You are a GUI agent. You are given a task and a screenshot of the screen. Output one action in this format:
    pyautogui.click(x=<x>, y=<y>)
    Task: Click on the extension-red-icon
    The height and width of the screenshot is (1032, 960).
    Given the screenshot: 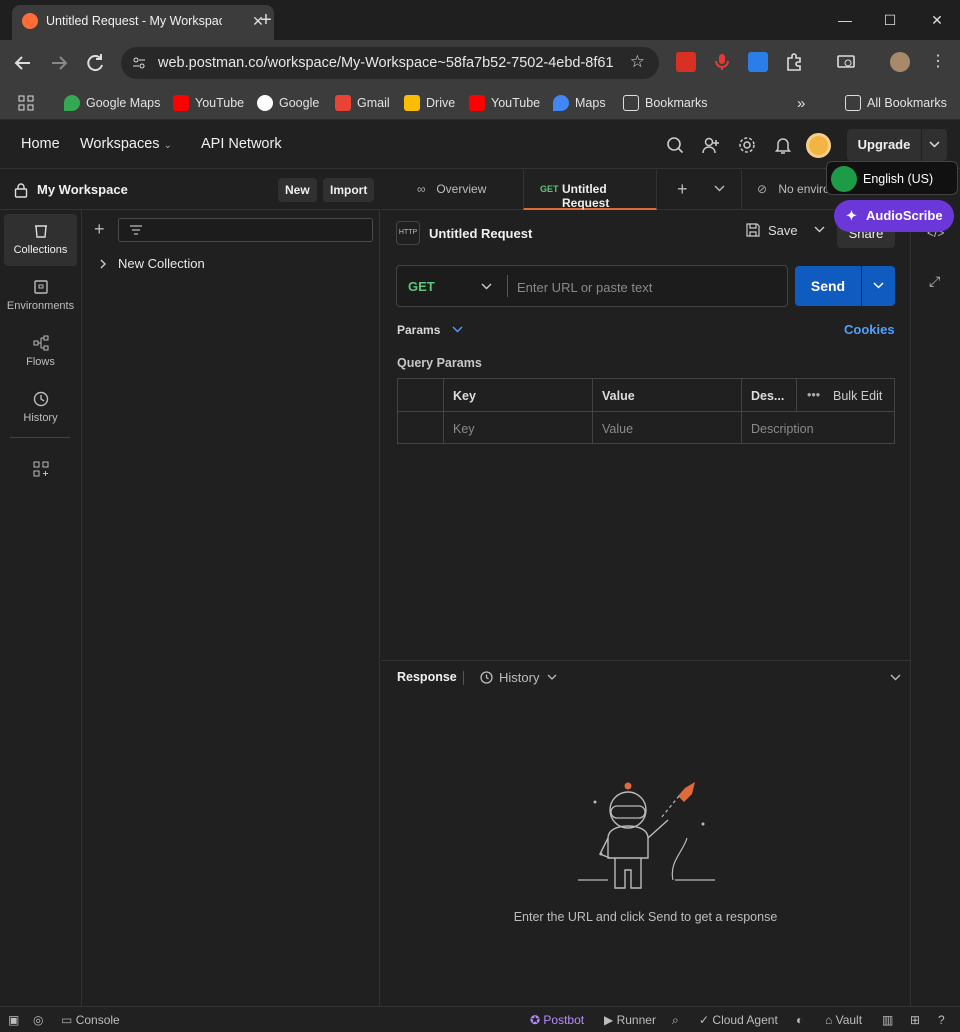 What is the action you would take?
    pyautogui.click(x=686, y=62)
    